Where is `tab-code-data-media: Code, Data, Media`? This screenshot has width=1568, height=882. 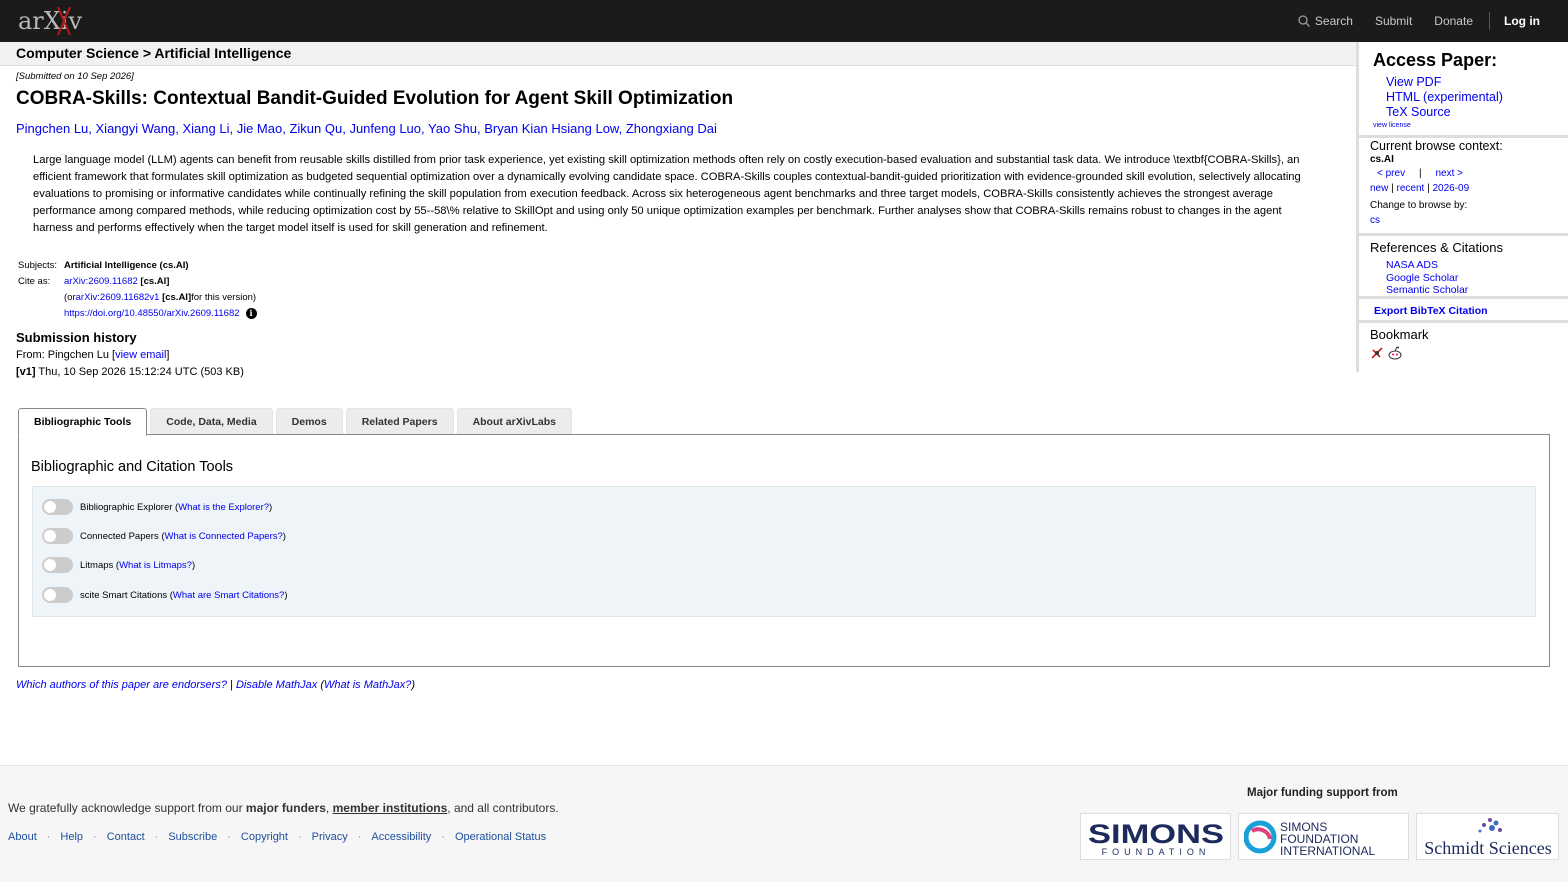 tab-code-data-media: Code, Data, Media is located at coordinates (211, 421).